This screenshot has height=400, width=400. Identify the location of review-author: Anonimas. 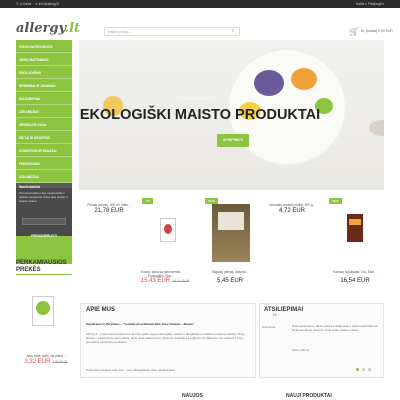
(269, 327).